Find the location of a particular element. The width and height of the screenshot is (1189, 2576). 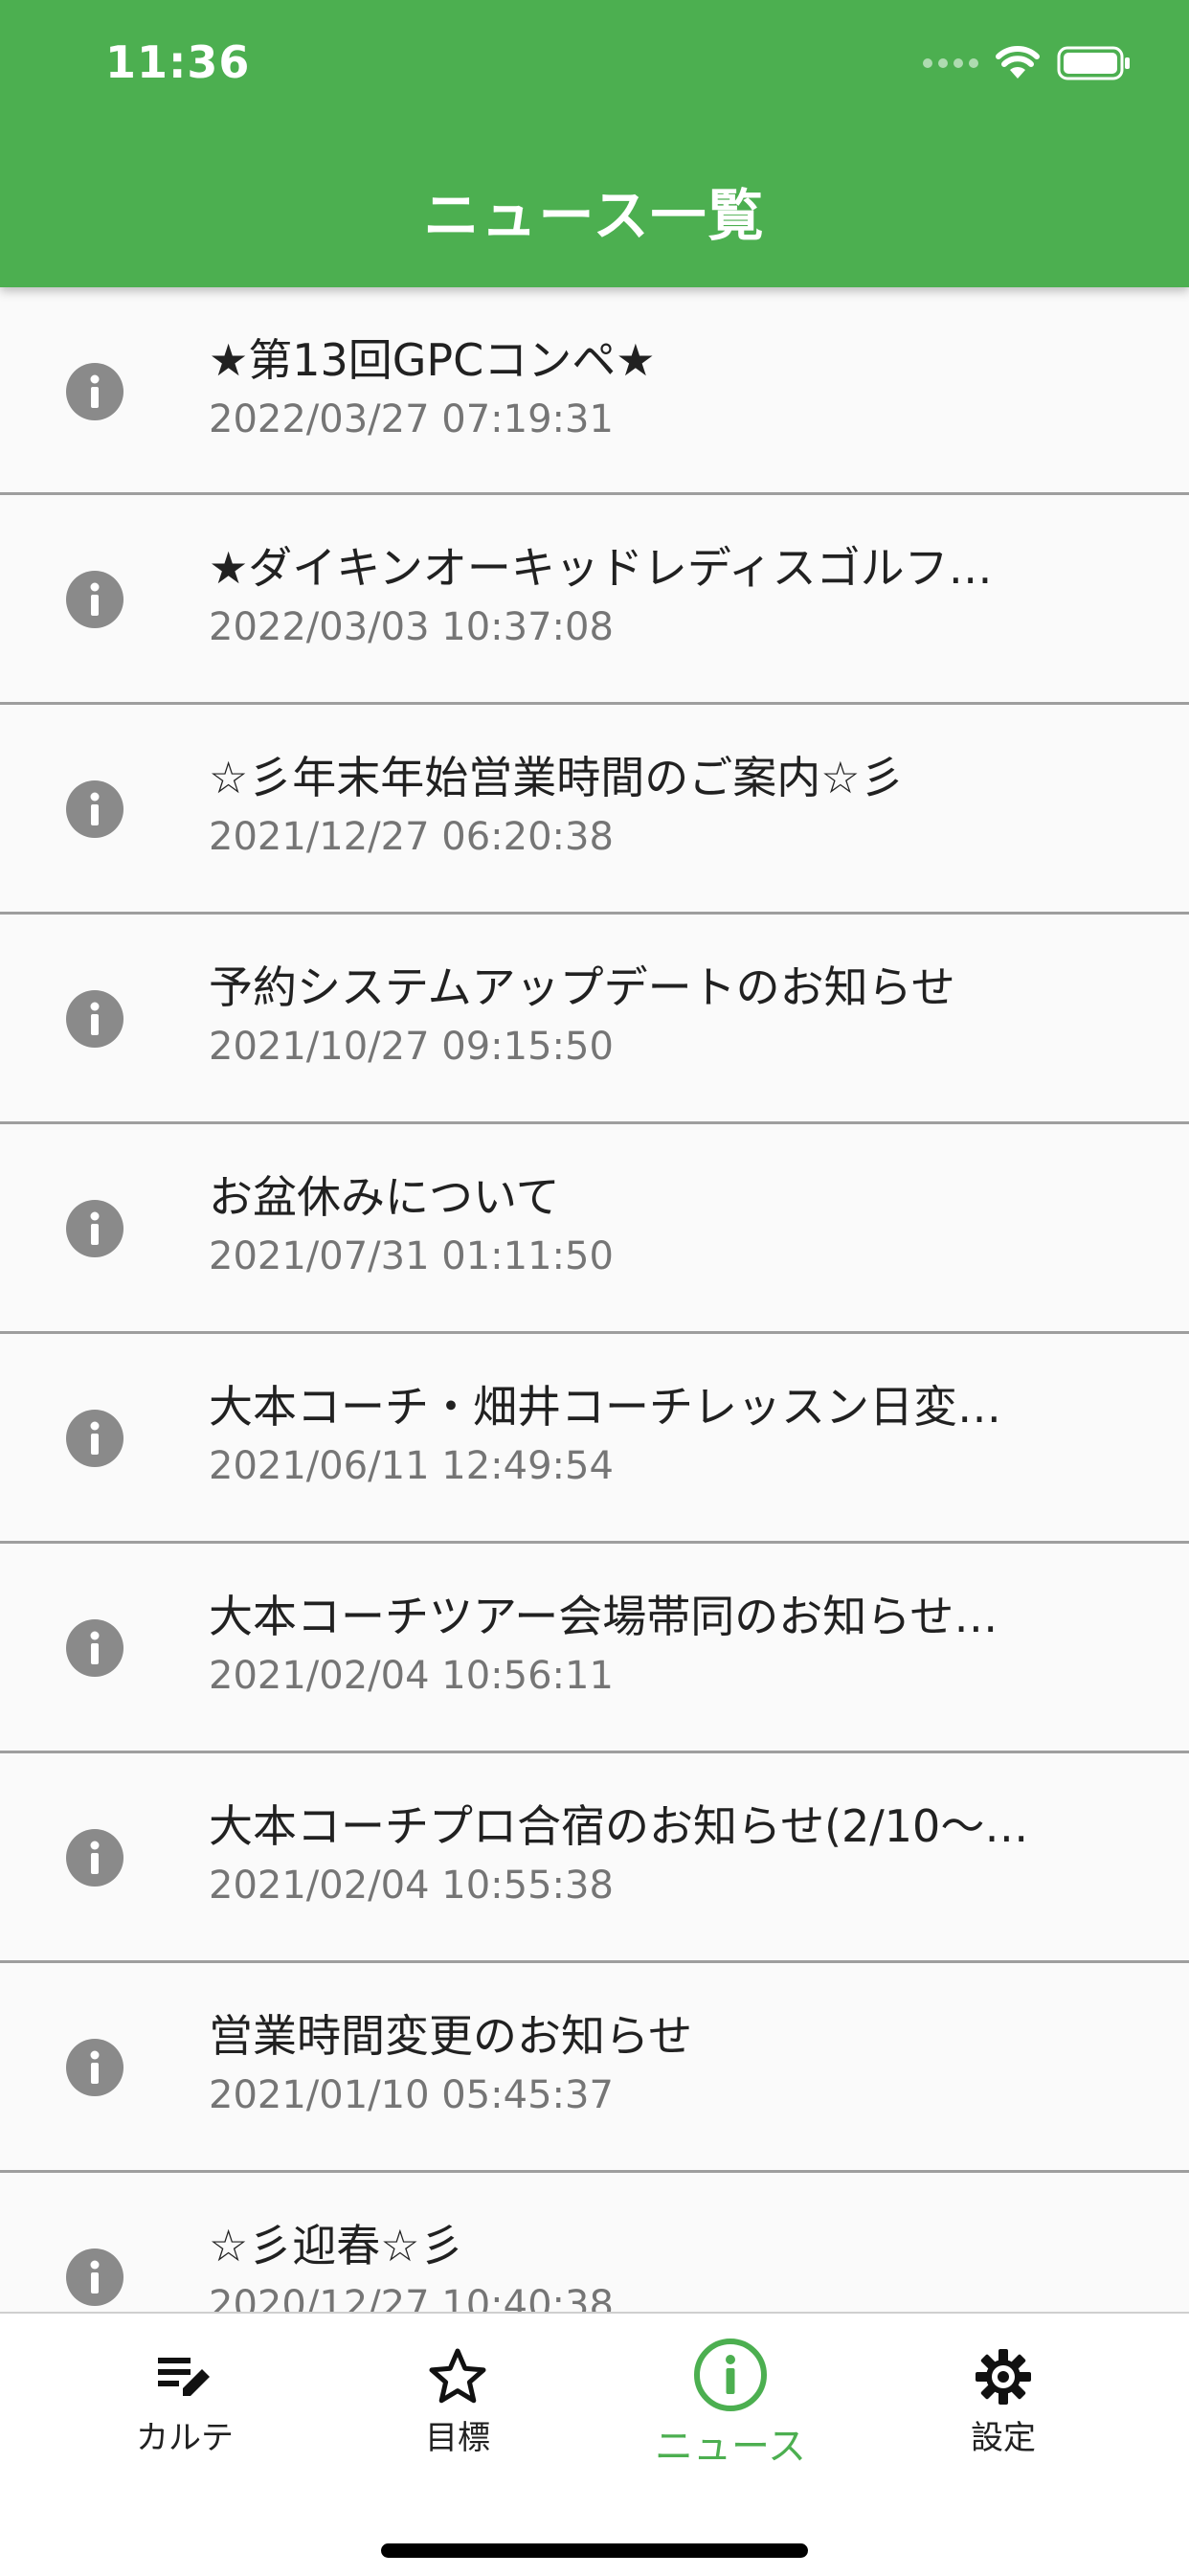

news-date: 2021/02/04 10:56:11 is located at coordinates (411, 1676).